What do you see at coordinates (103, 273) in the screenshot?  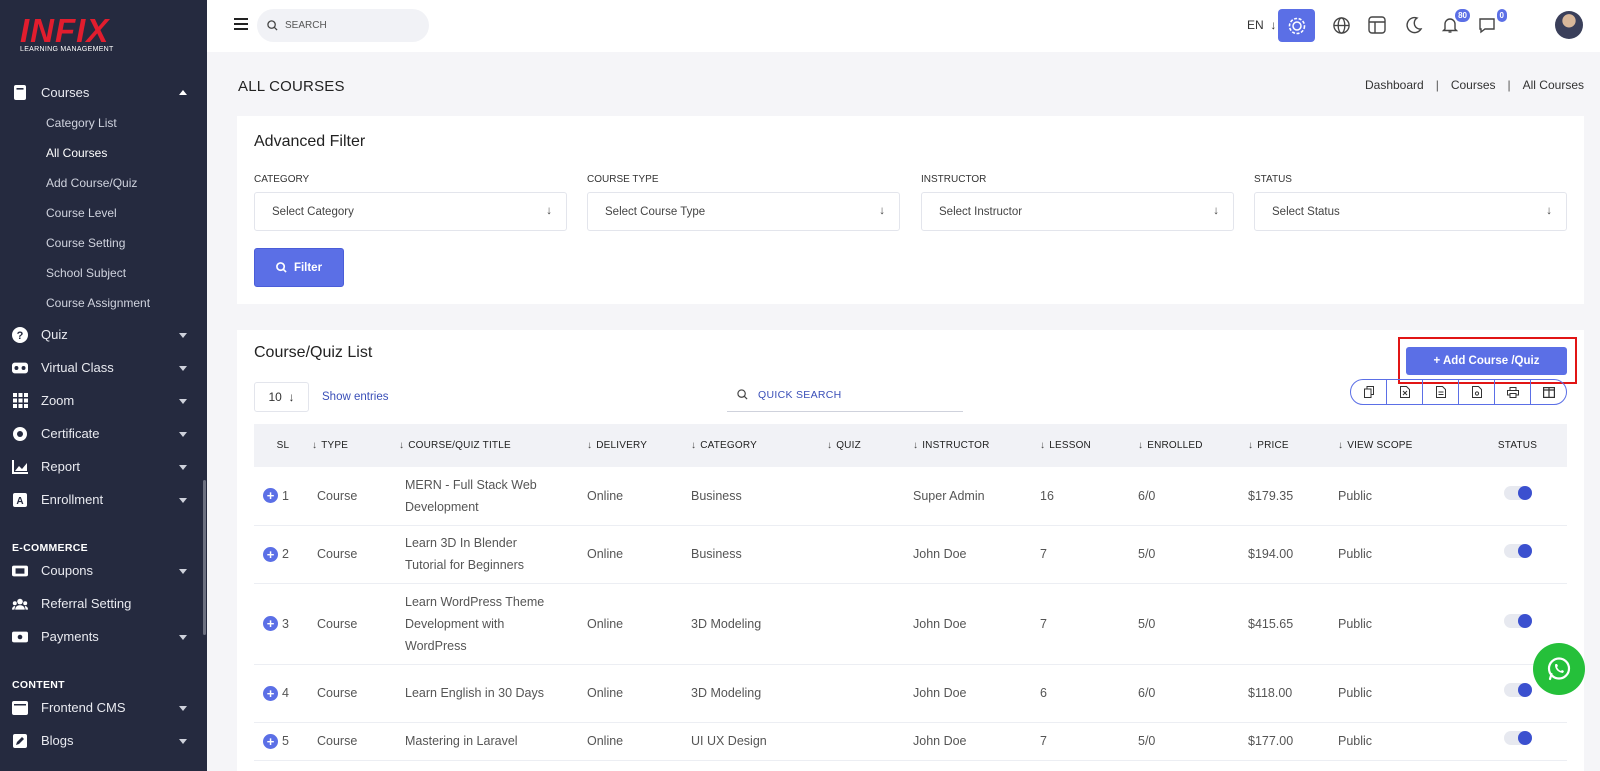 I see `sidebar-subitem-school-subject: School Subject` at bounding box center [103, 273].